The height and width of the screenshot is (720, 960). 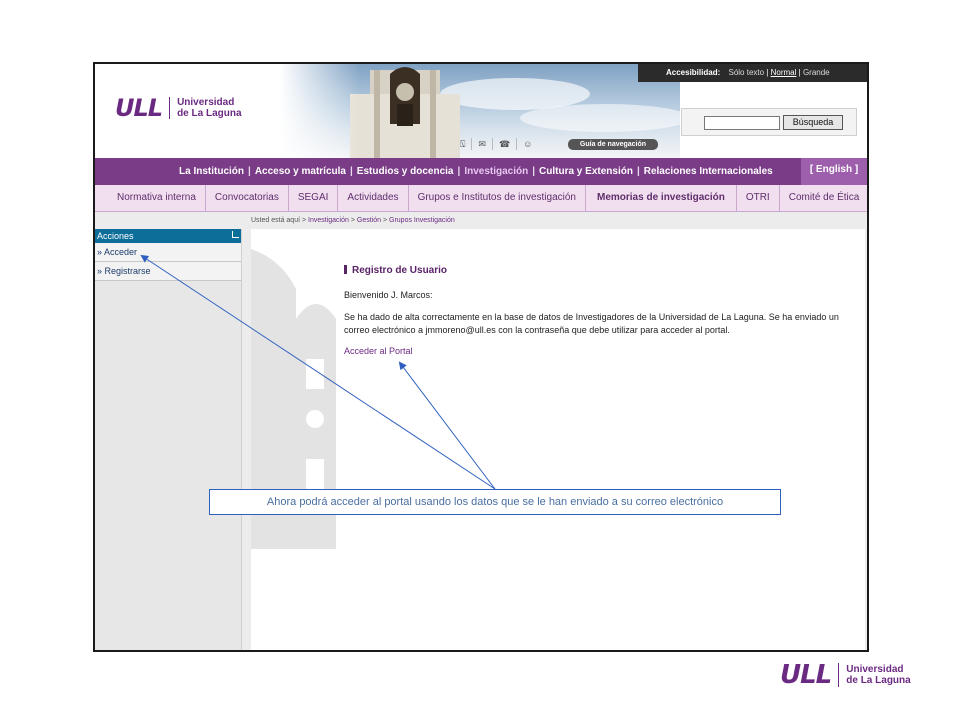 I want to click on sidebar-item-acceder: » Acceder, so click(x=168, y=252).